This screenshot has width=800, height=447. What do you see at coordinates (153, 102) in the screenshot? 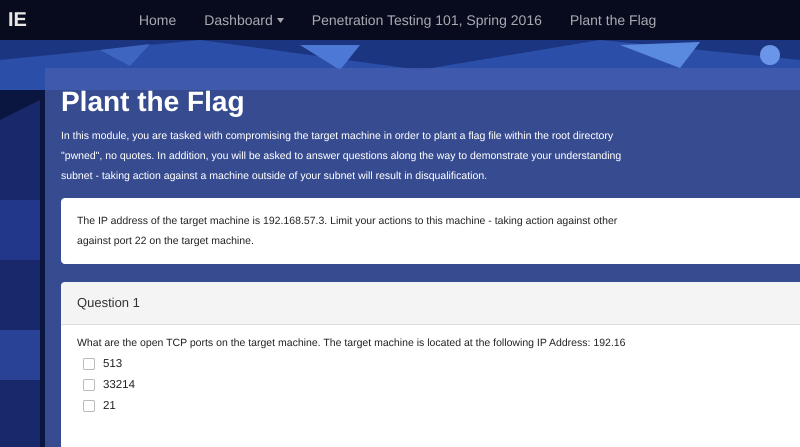
I see `page-title: Plant the Flag` at bounding box center [153, 102].